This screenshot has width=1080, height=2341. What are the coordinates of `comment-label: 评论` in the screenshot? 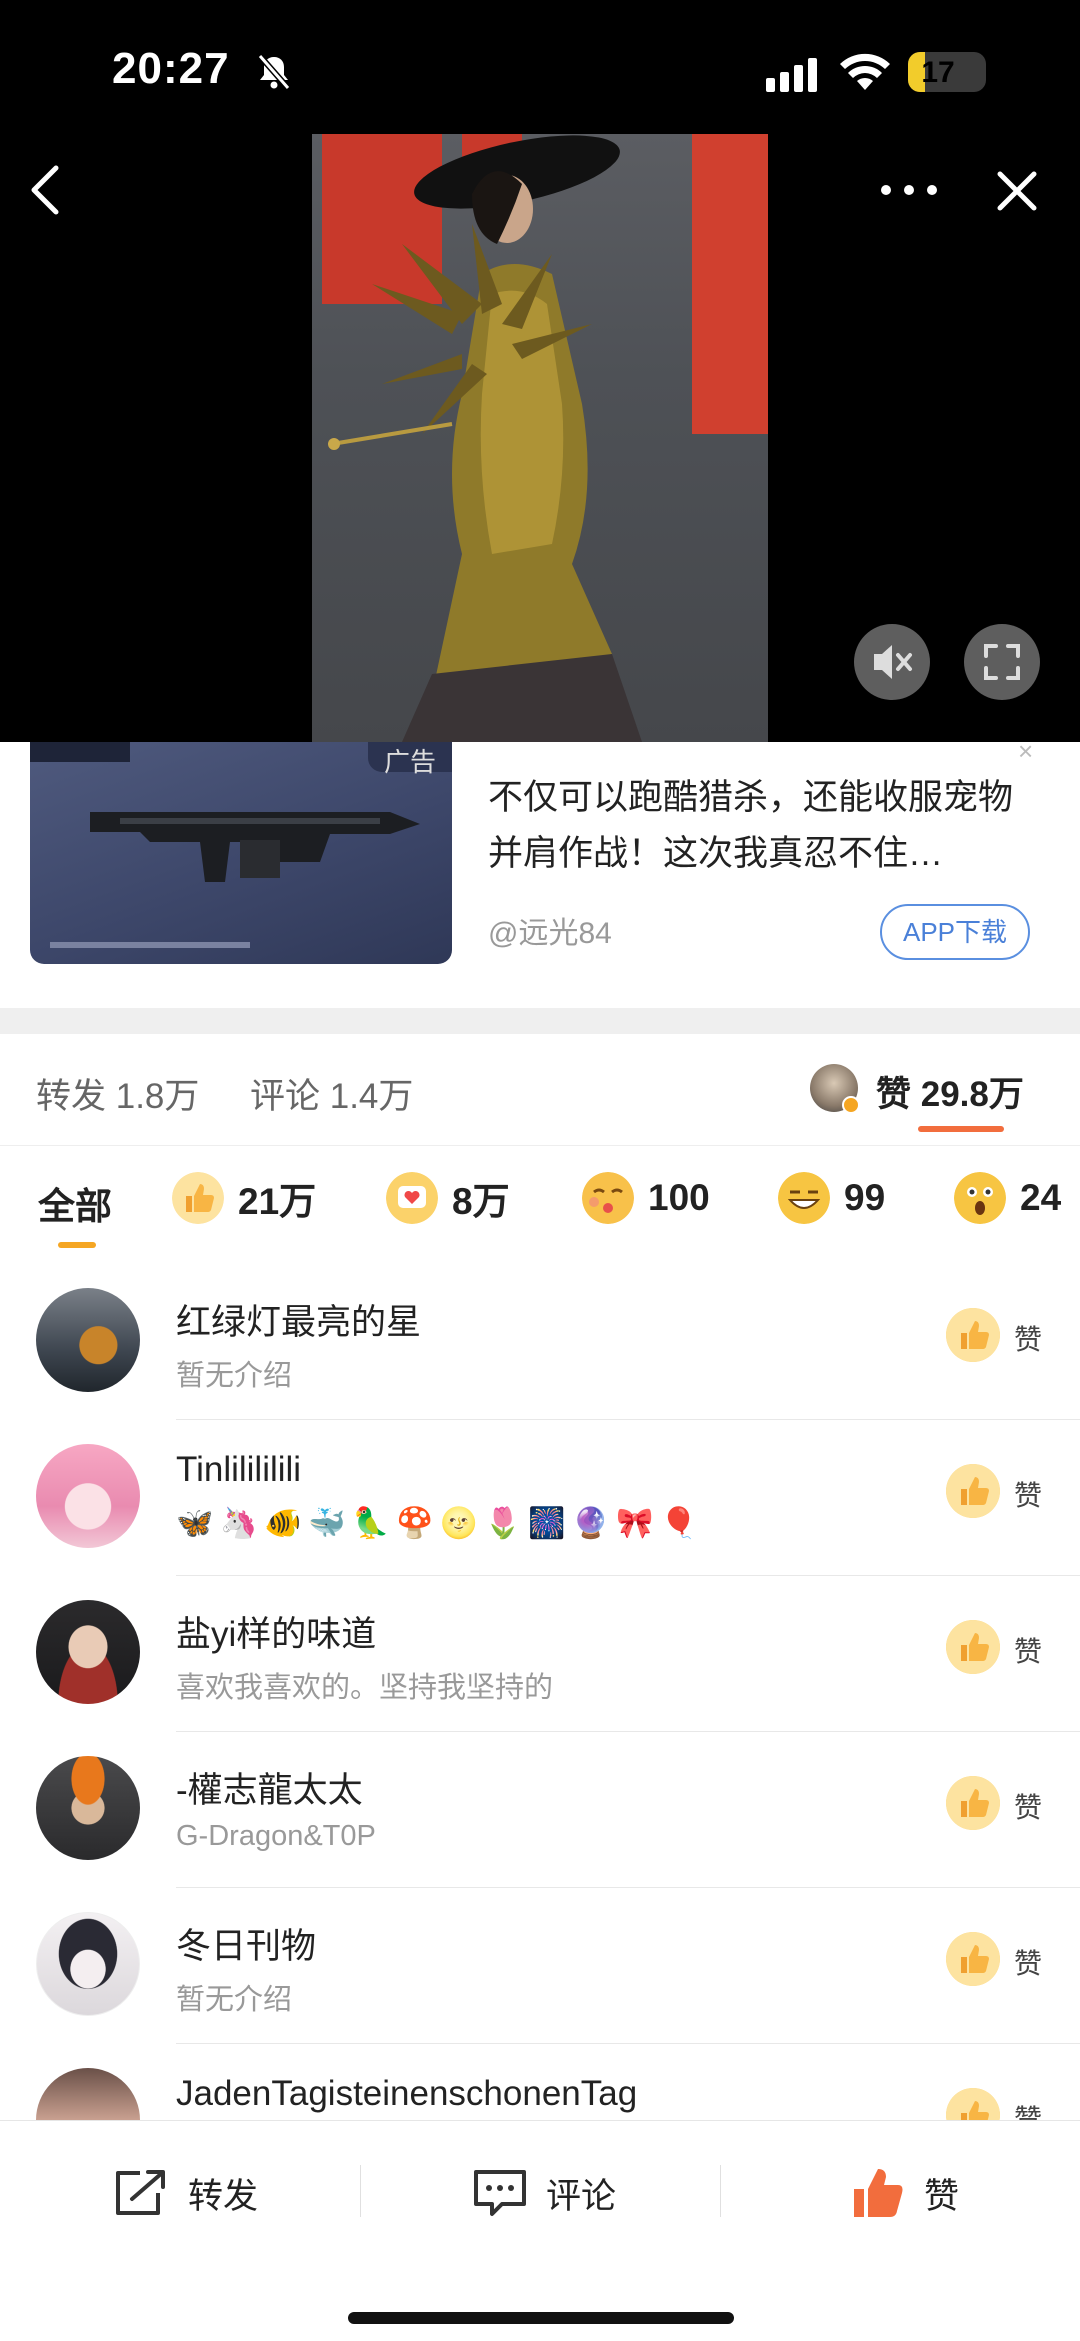 It's located at (581, 2196).